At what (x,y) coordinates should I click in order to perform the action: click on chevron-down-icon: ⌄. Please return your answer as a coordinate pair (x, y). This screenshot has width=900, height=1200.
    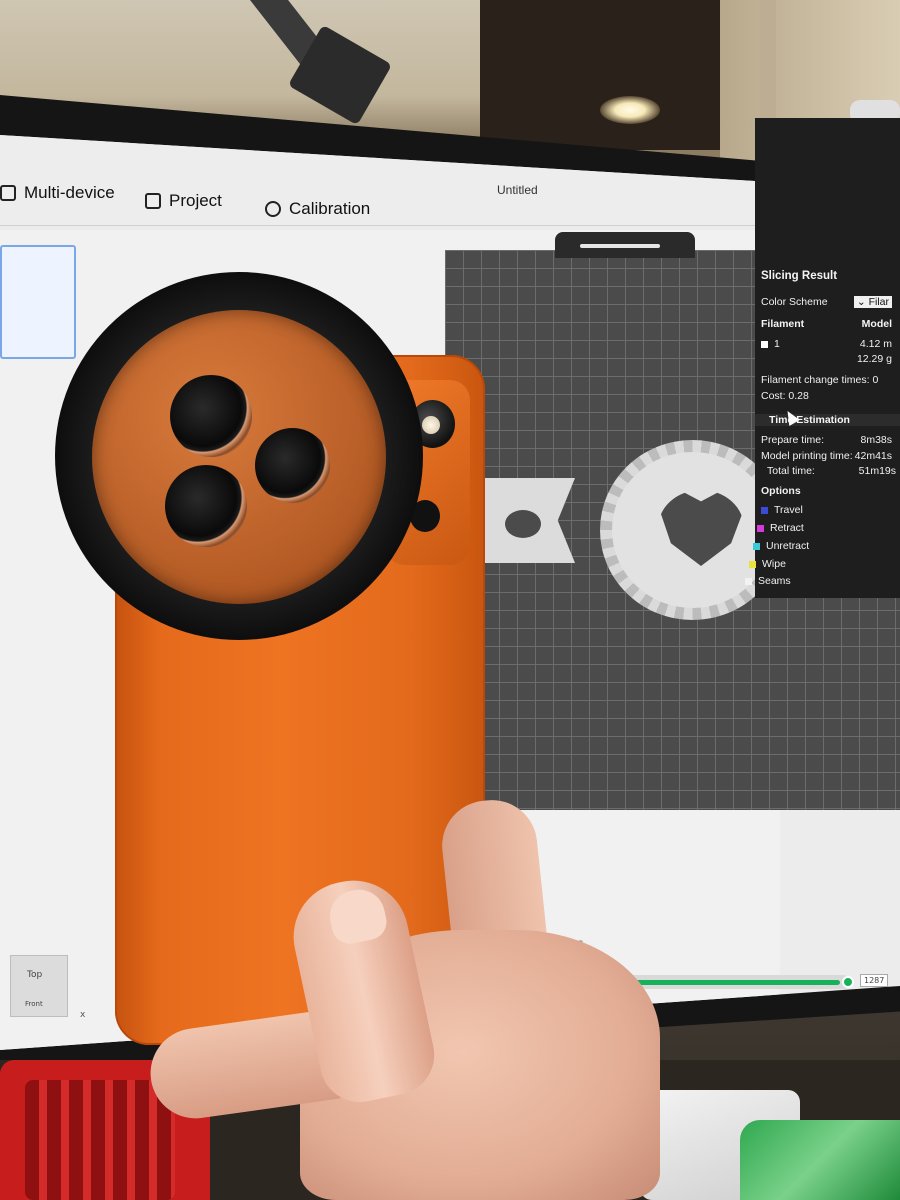
    Looking at the image, I should click on (862, 302).